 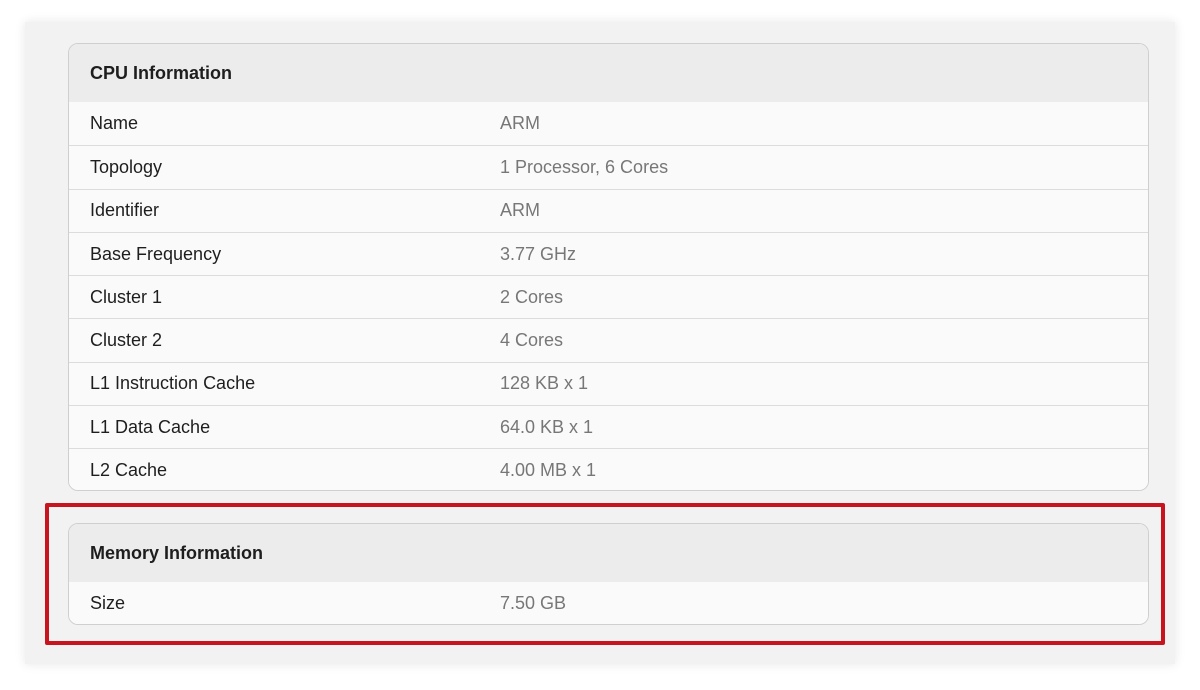 I want to click on row-value: 4.00 MB x 1, so click(x=548, y=470).